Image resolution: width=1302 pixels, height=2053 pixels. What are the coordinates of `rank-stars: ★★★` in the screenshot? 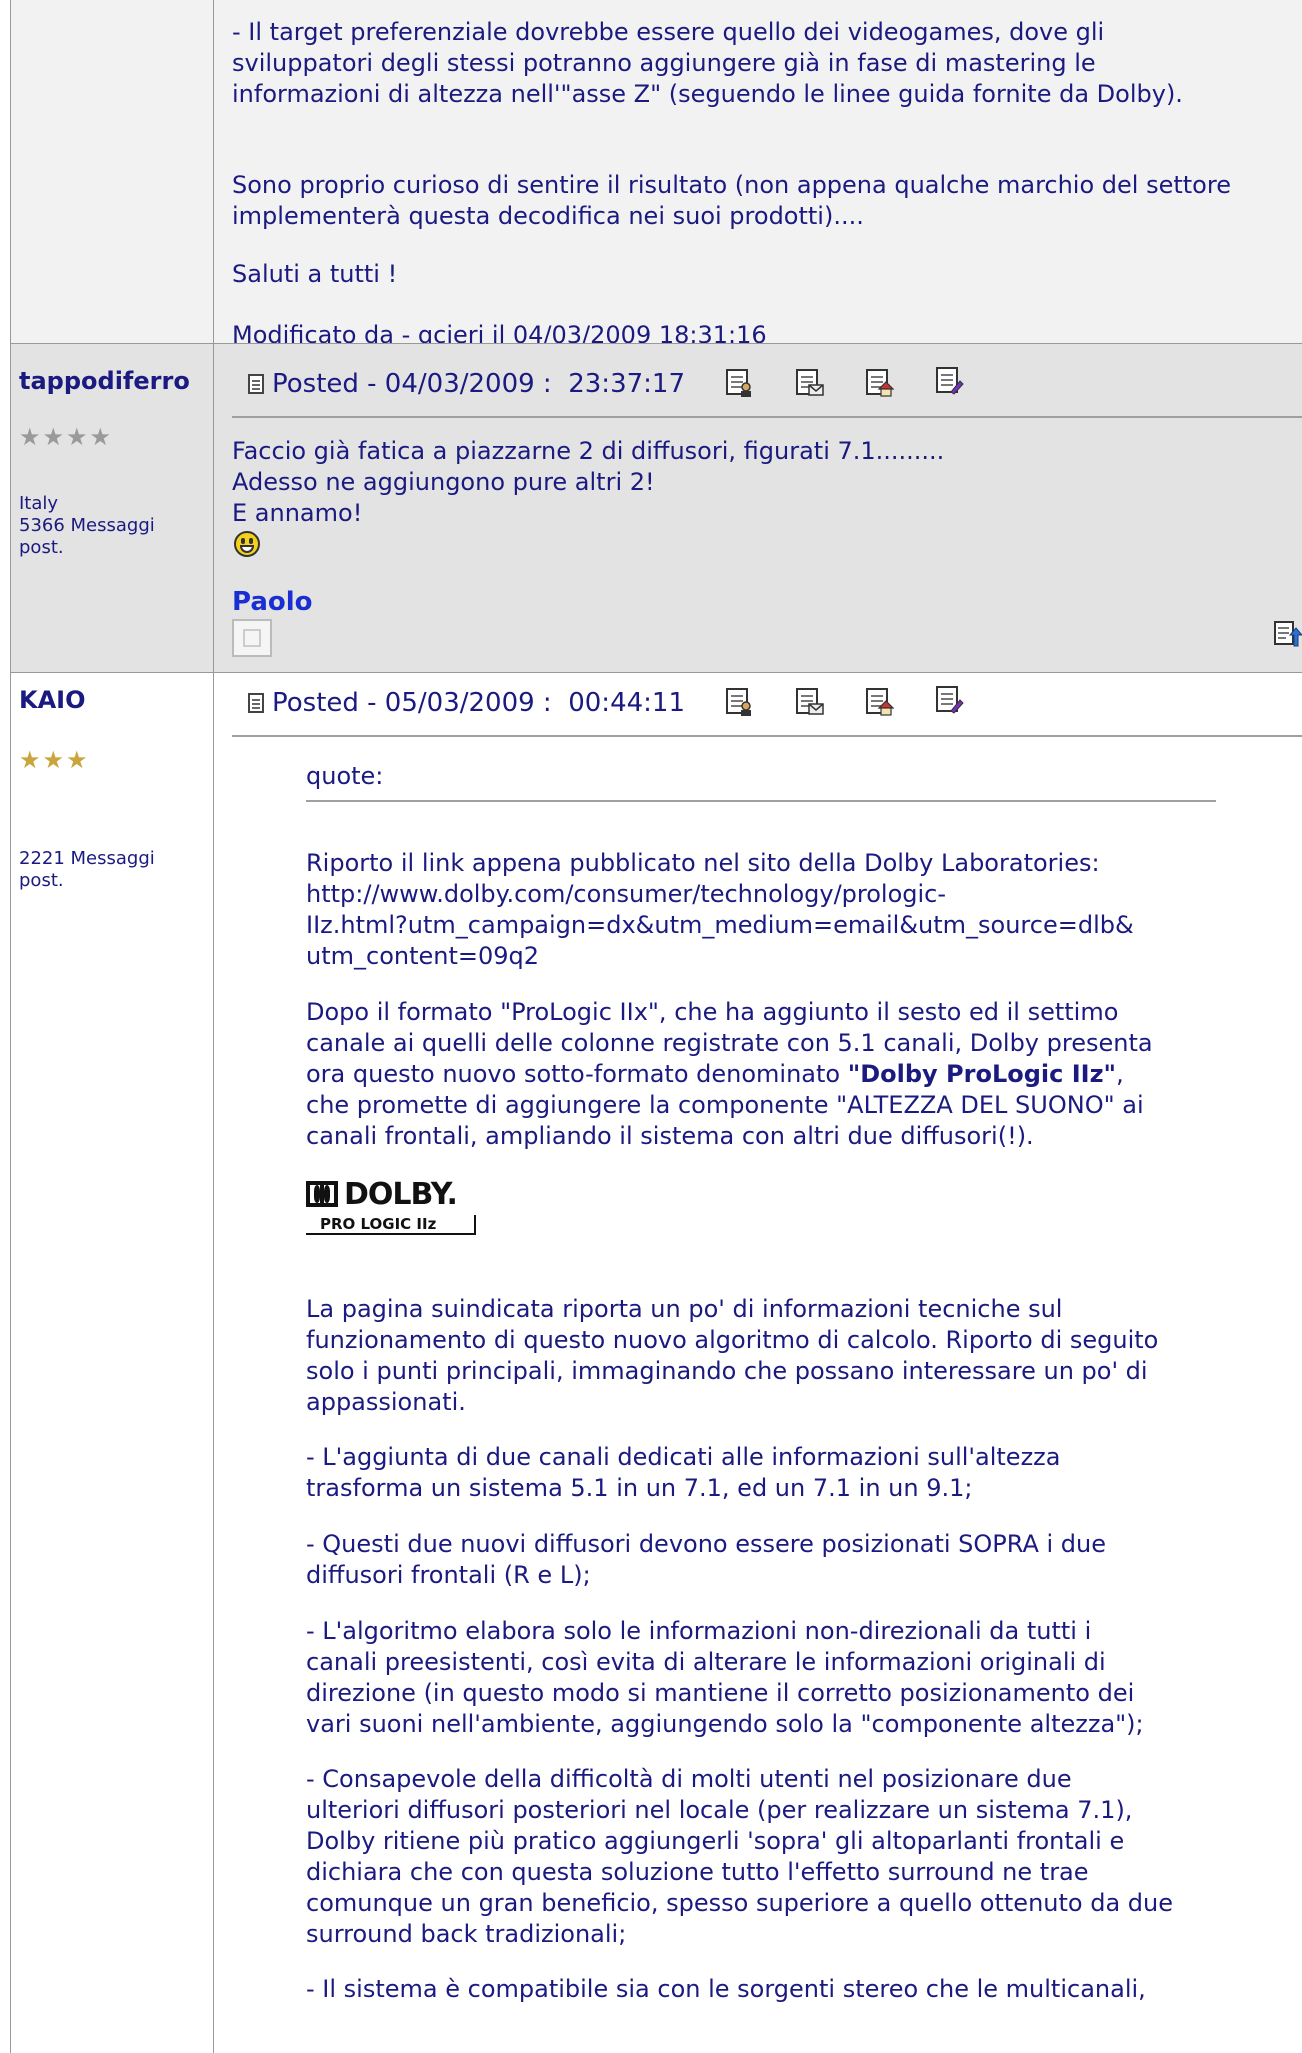 It's located at (54, 760).